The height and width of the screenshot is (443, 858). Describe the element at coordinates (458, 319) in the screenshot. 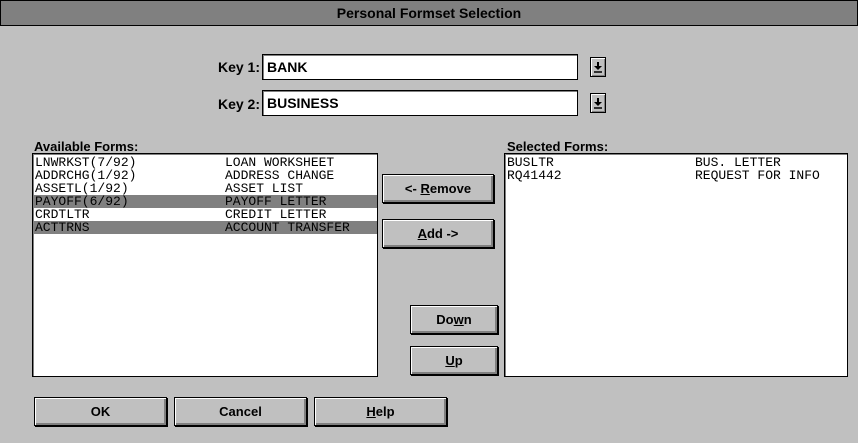

I see `down-button-accel: w` at that location.